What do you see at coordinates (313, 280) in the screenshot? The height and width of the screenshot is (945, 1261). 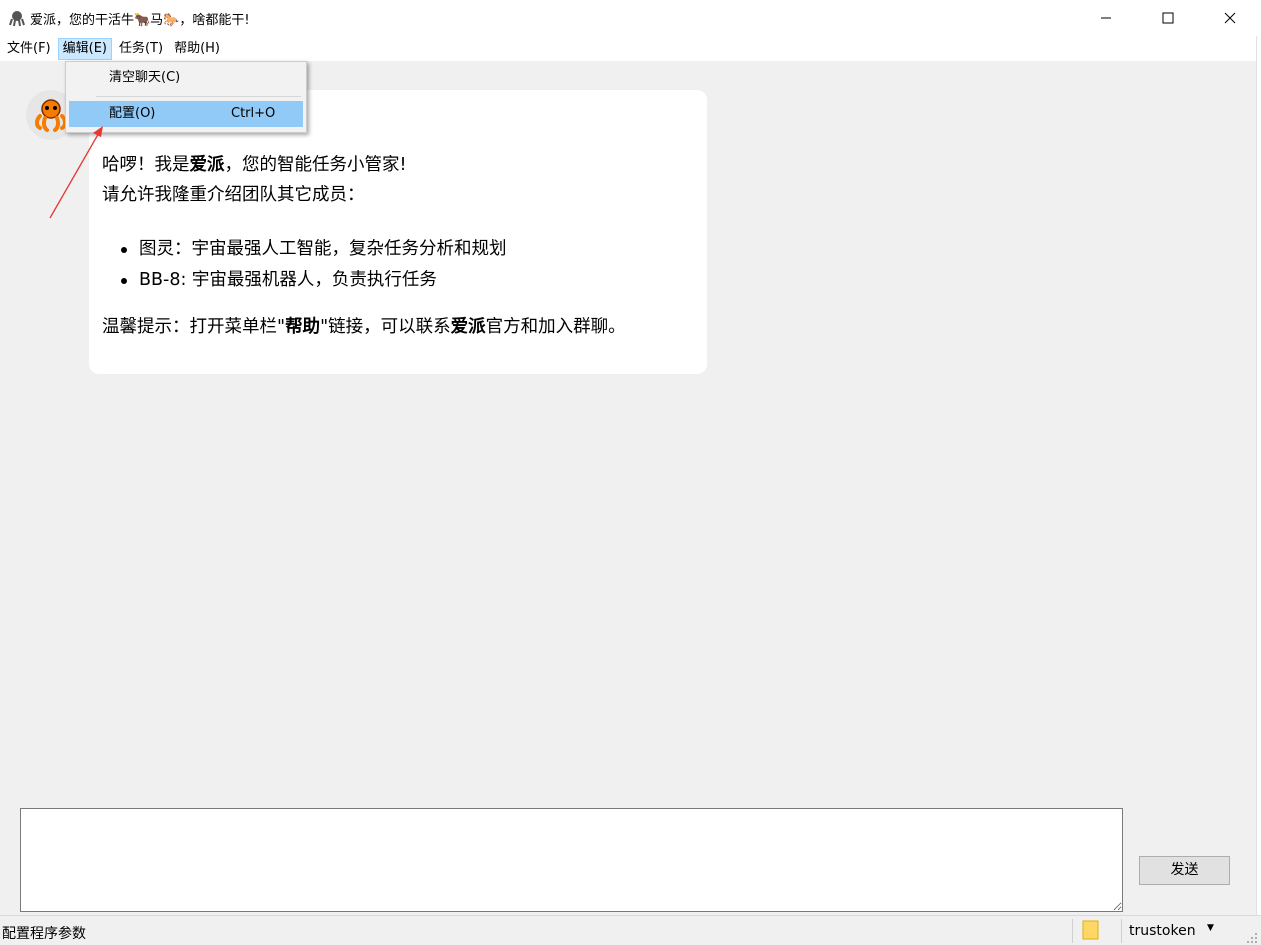 I see `list-item: BB-8: 宇宙最强机器人，负责执行任务` at bounding box center [313, 280].